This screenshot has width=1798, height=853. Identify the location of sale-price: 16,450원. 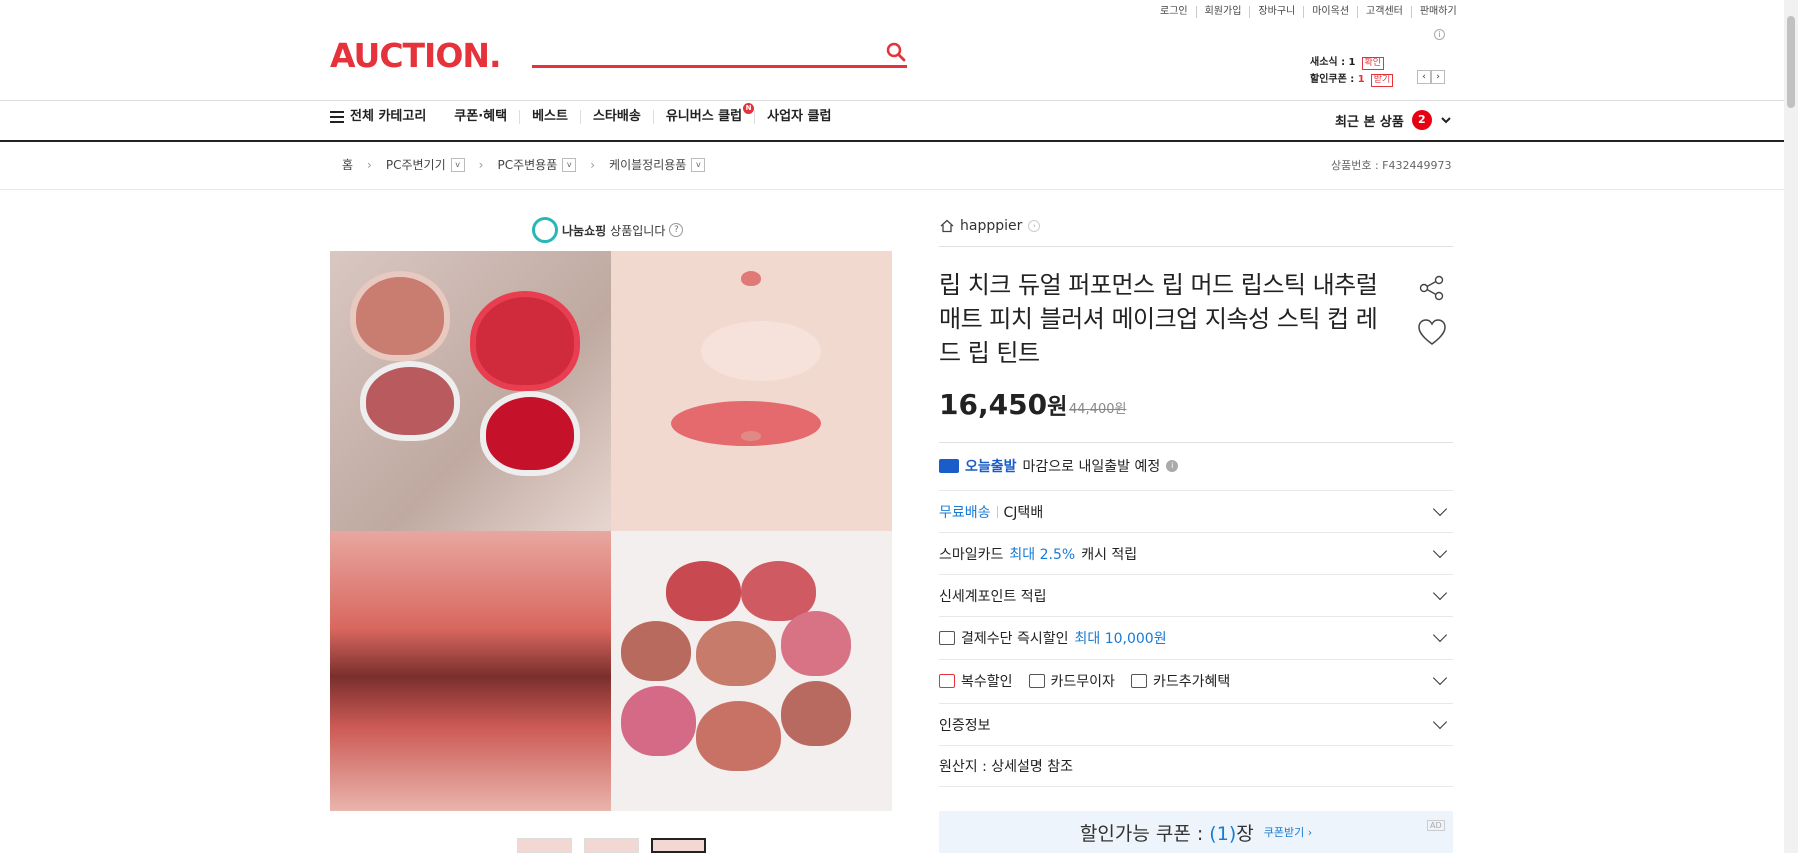
(1003, 404).